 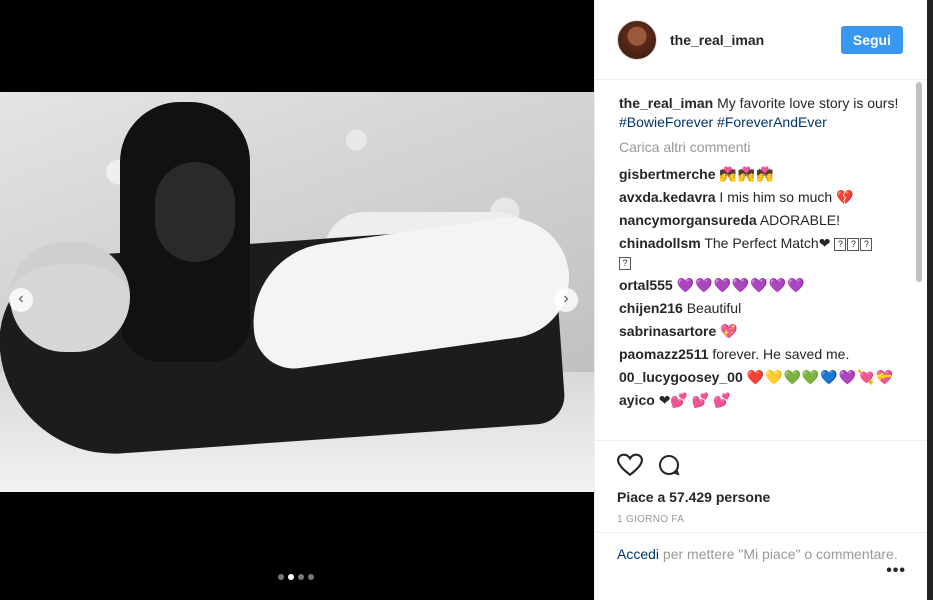 I want to click on comment-item: chinadollsm The Perfect Match❤ ??? ?, so click(x=762, y=253).